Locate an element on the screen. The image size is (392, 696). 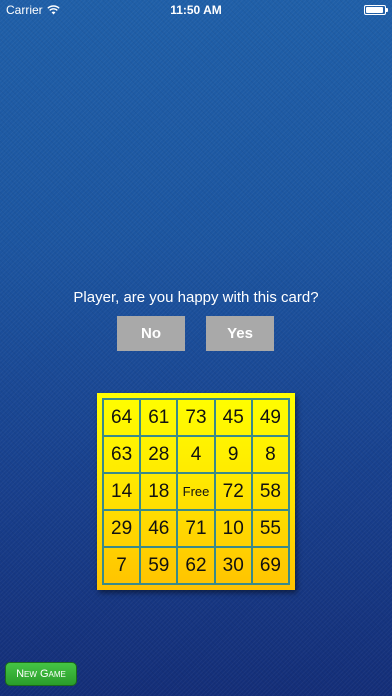
bingo-cell: 55 is located at coordinates (270, 528).